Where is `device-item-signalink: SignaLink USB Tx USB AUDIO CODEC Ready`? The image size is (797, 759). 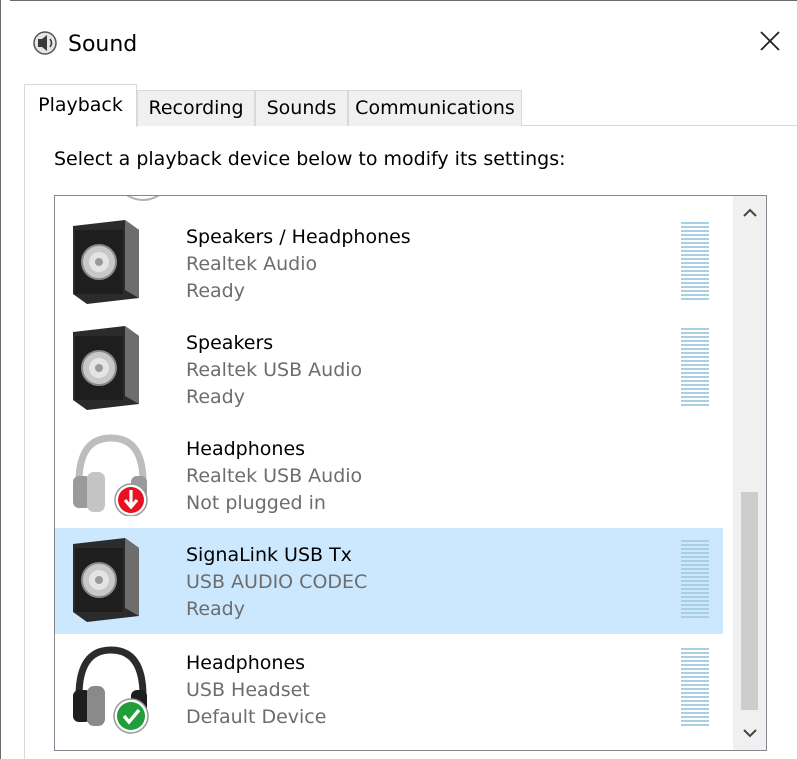 device-item-signalink: SignaLink USB Tx USB AUDIO CODEC Ready is located at coordinates (389, 581).